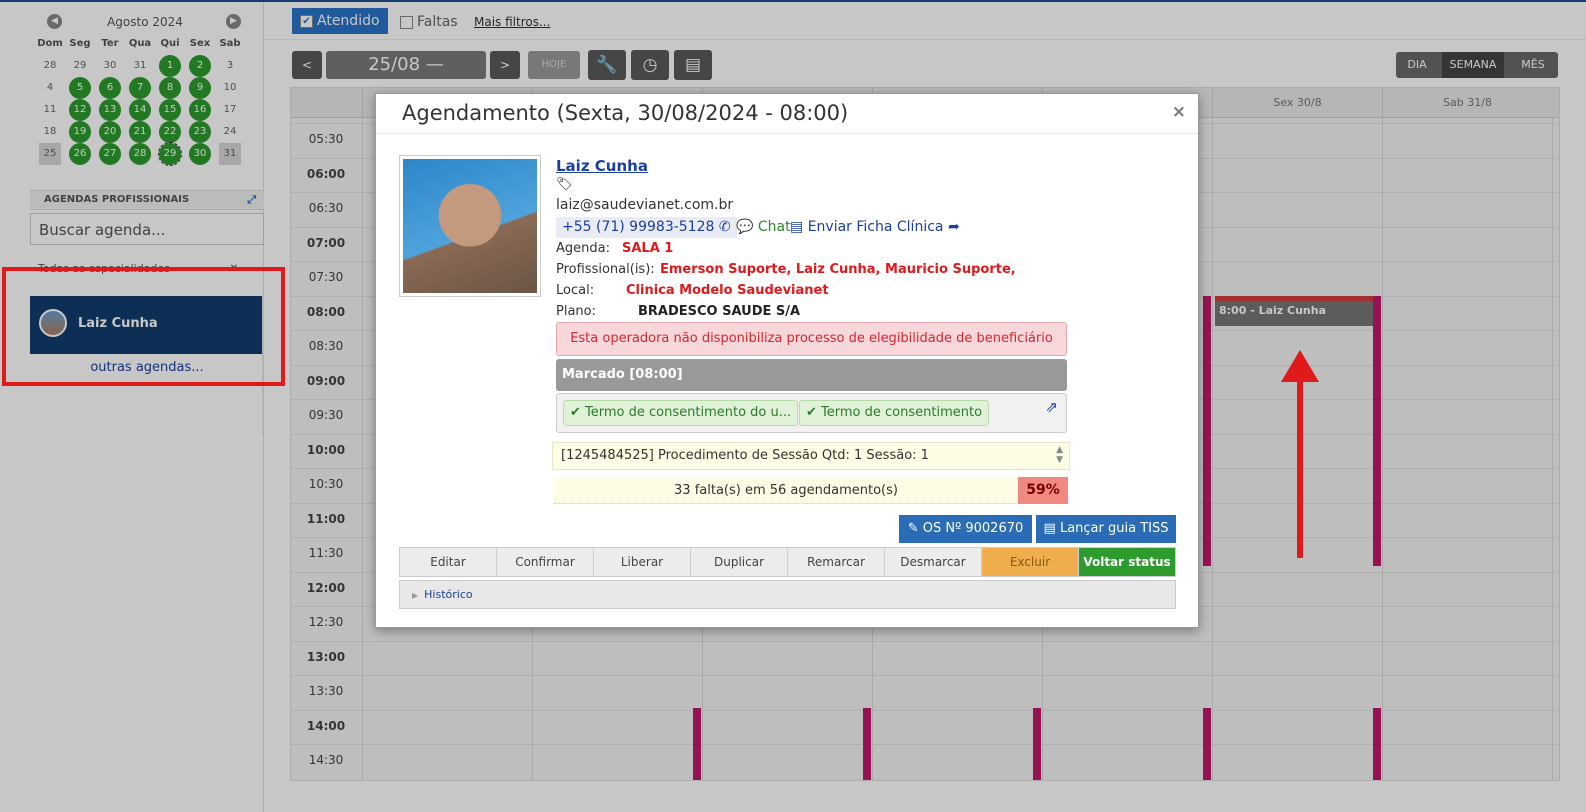  I want to click on tiss-label: Lançar guia TISS, so click(1114, 528).